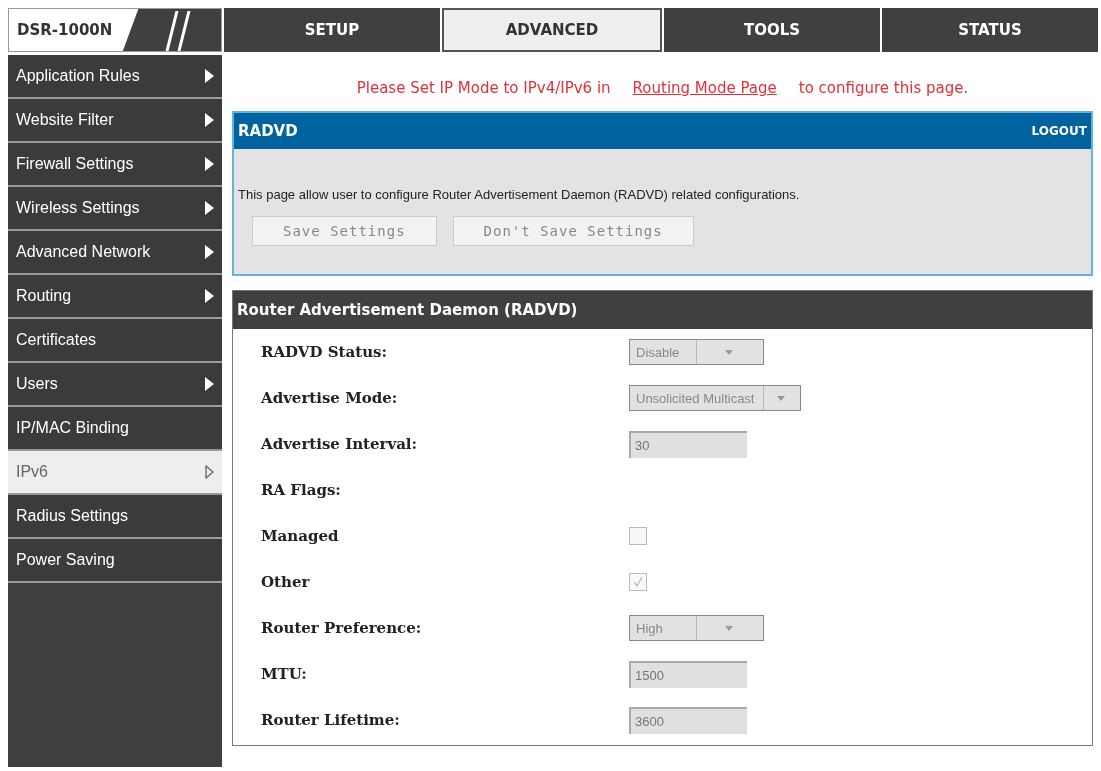 The width and height of the screenshot is (1101, 771). What do you see at coordinates (284, 674) in the screenshot?
I see `field-label: MTU:` at bounding box center [284, 674].